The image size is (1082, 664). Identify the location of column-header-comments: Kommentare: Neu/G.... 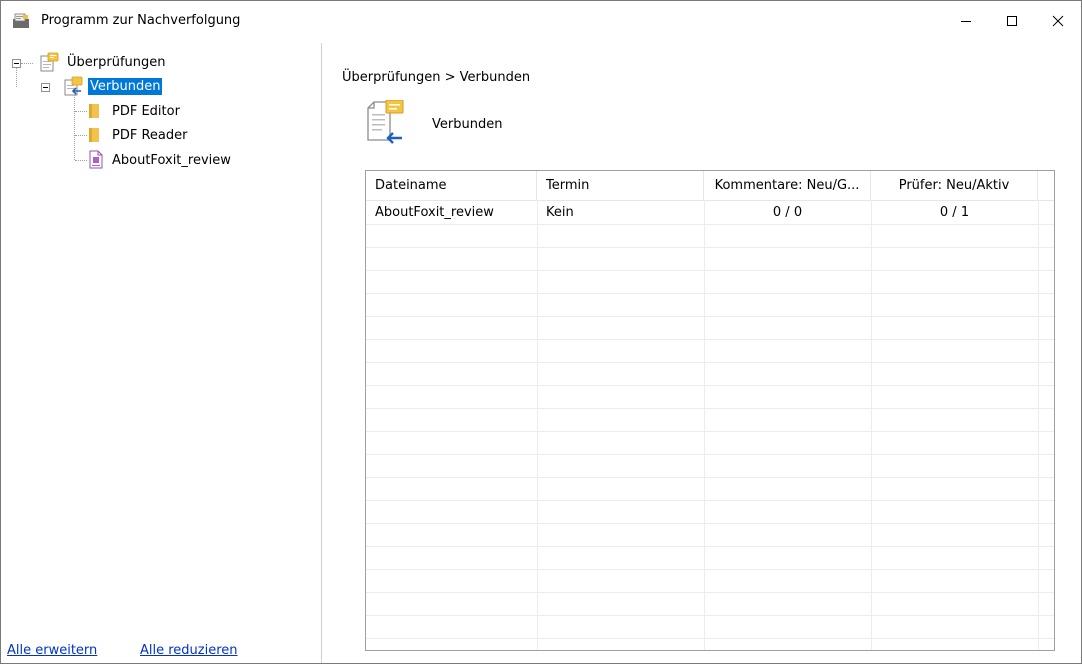
(787, 185).